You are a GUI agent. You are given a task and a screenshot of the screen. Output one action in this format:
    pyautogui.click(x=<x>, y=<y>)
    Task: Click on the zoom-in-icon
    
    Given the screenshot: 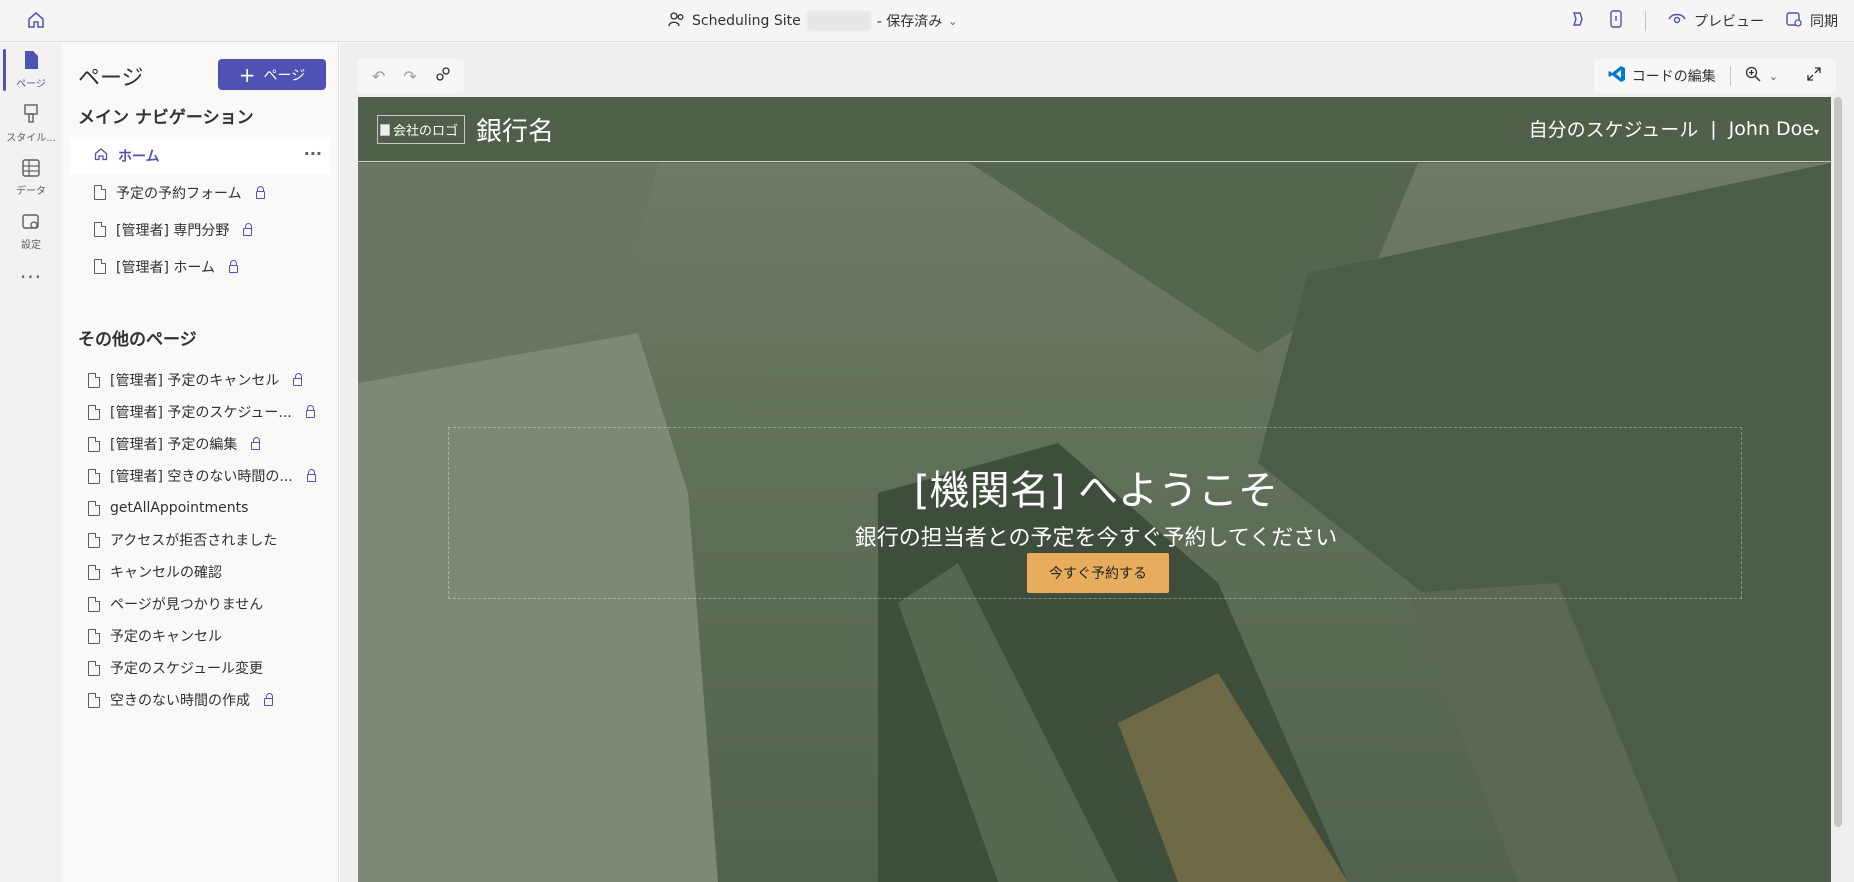 What is the action you would take?
    pyautogui.click(x=1753, y=76)
    